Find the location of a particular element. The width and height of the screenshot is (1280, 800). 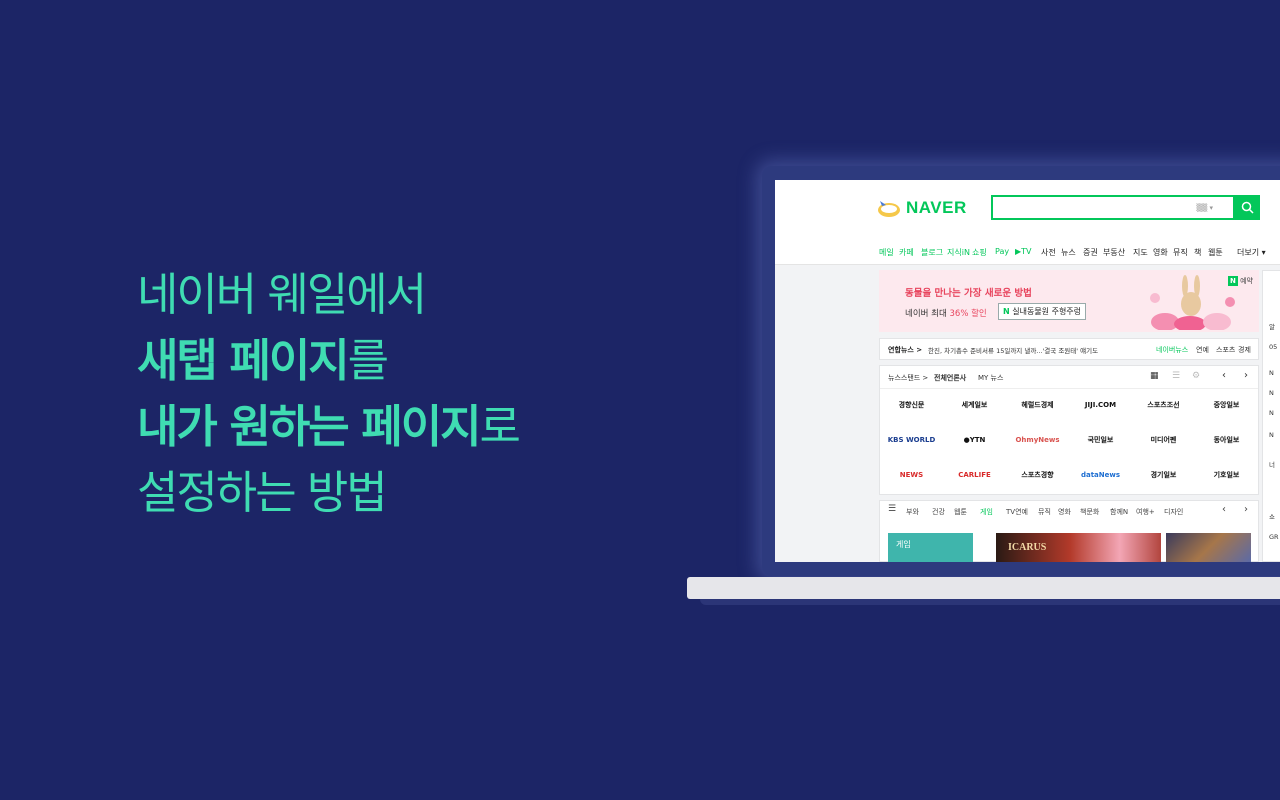

menu-item: 더보기 ▾ is located at coordinates (1251, 252).